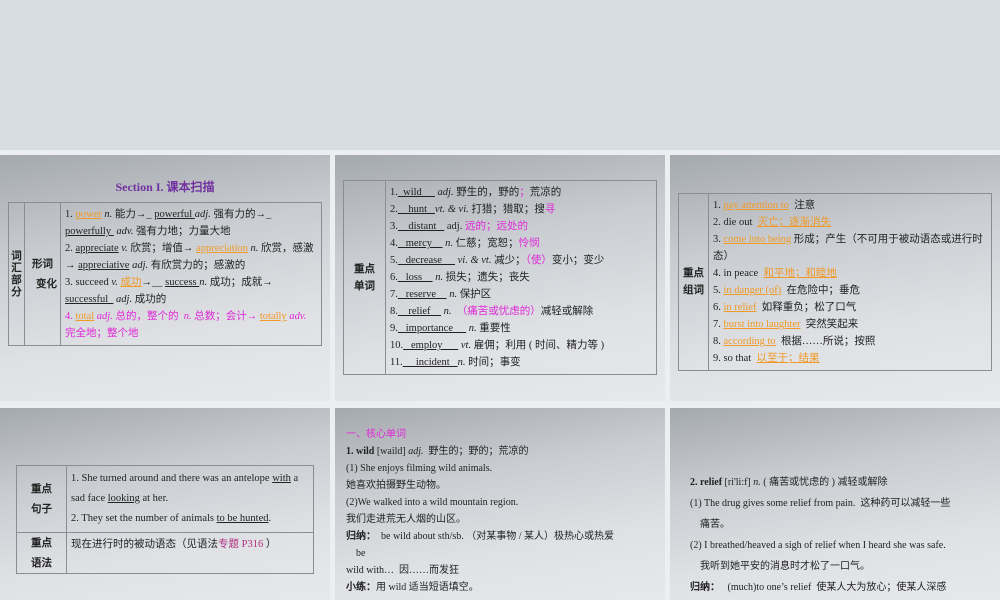  What do you see at coordinates (361, 536) in the screenshot?
I see `text-segment: 归纳：` at bounding box center [361, 536].